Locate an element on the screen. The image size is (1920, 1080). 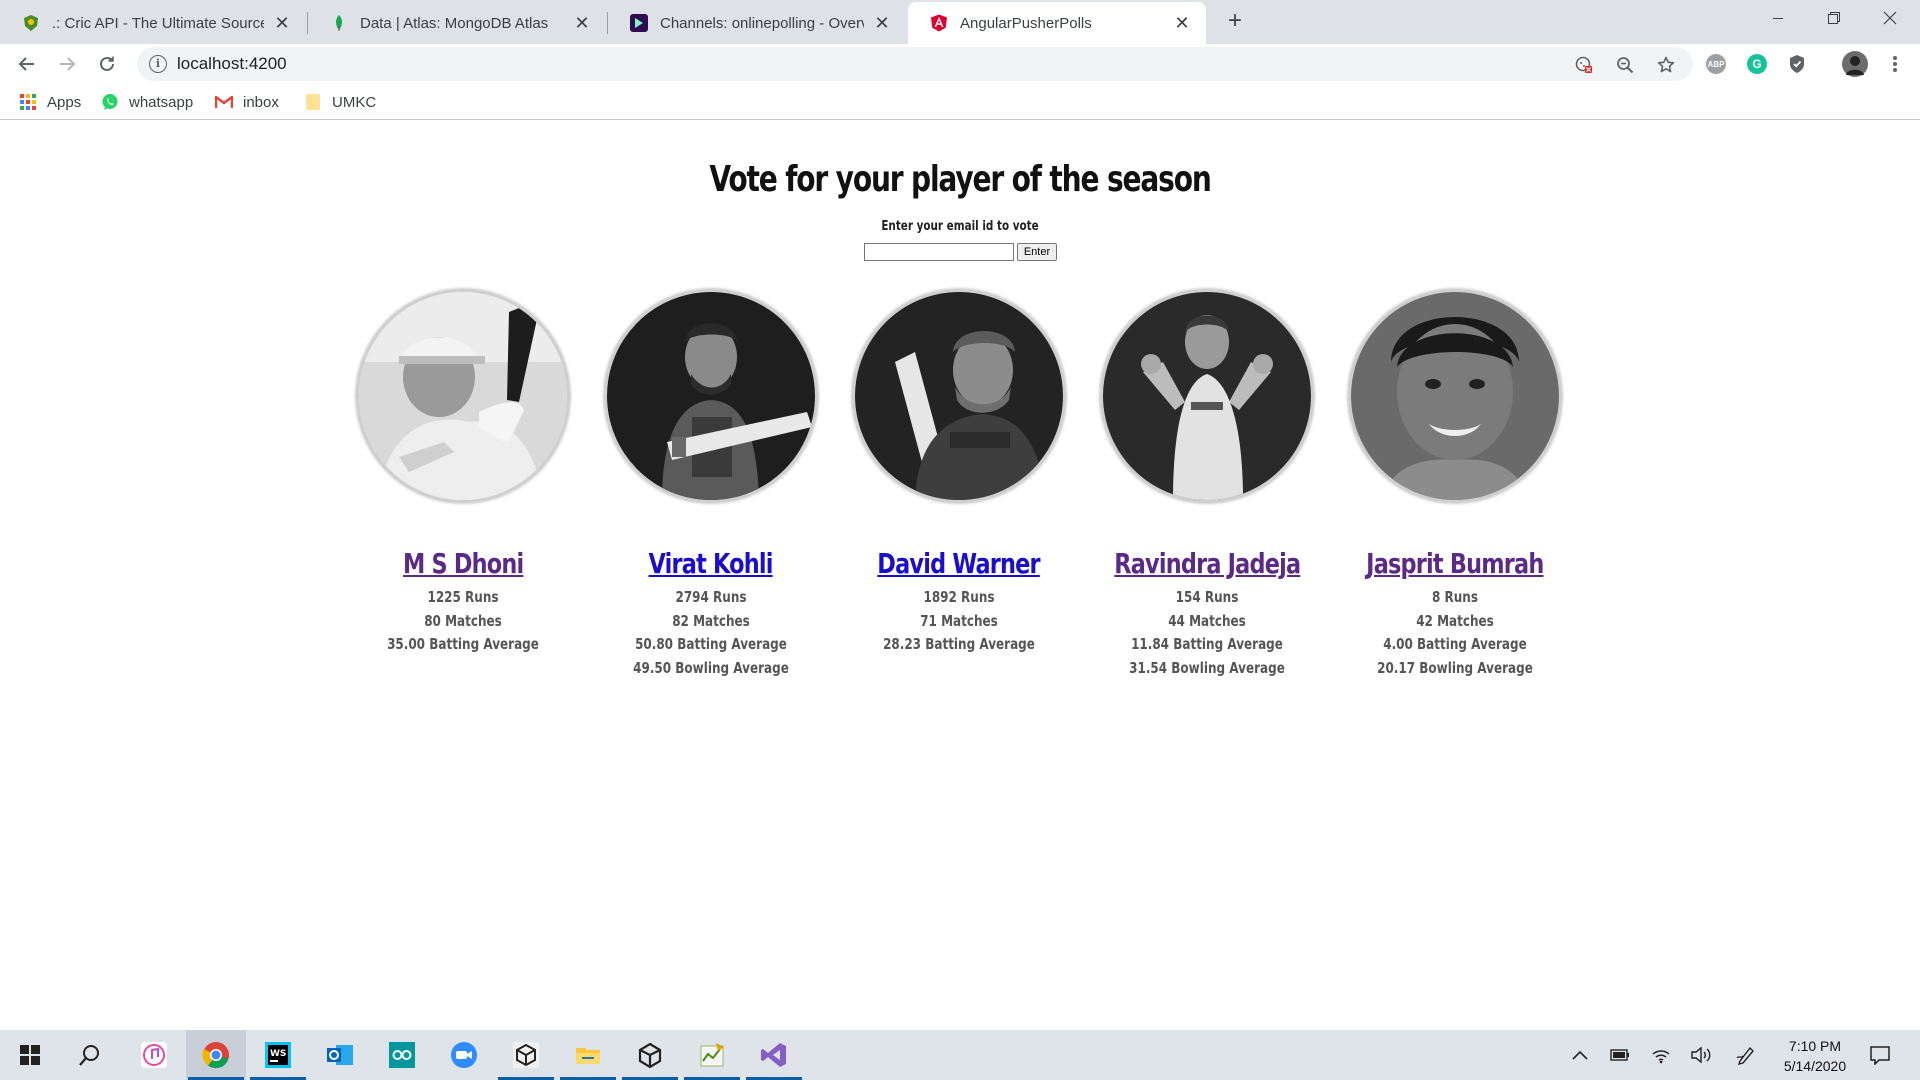
chrome-icon is located at coordinates (215, 1055).